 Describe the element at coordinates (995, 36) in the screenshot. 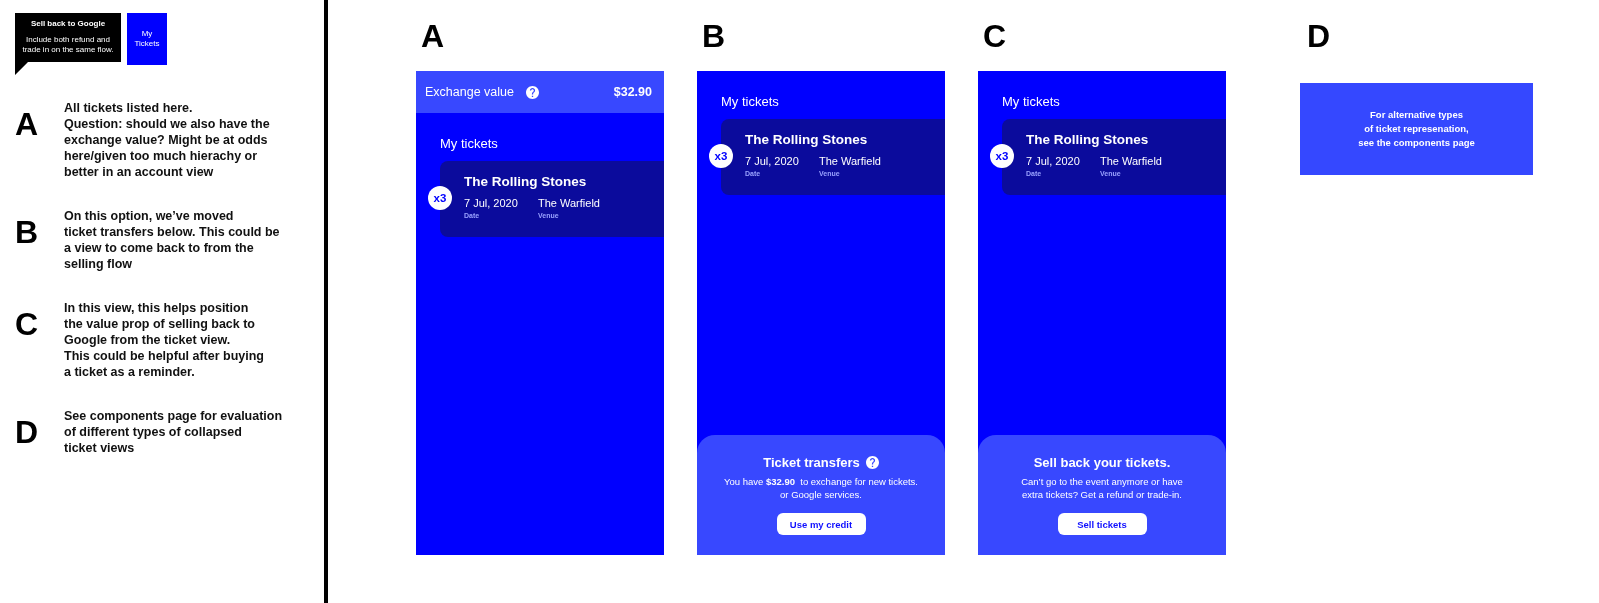

I see `frame-letter: C` at that location.